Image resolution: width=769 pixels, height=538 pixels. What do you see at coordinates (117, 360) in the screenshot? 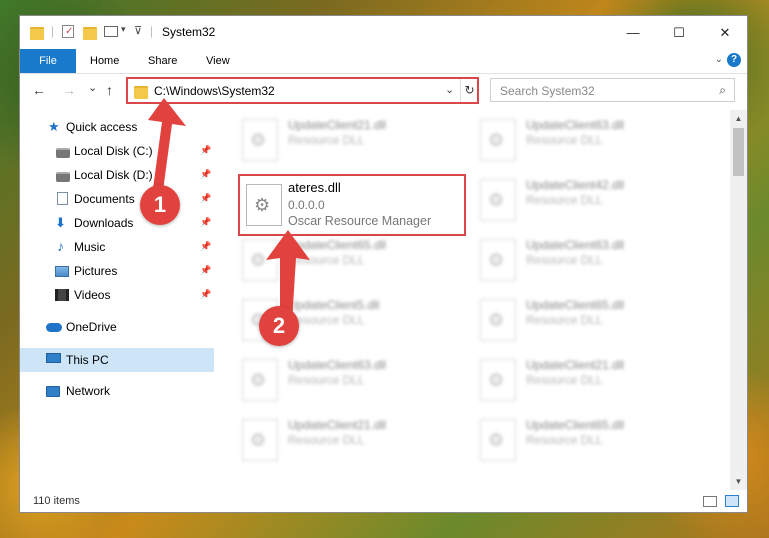
I see `nav-item-this-pc: This PC` at bounding box center [117, 360].